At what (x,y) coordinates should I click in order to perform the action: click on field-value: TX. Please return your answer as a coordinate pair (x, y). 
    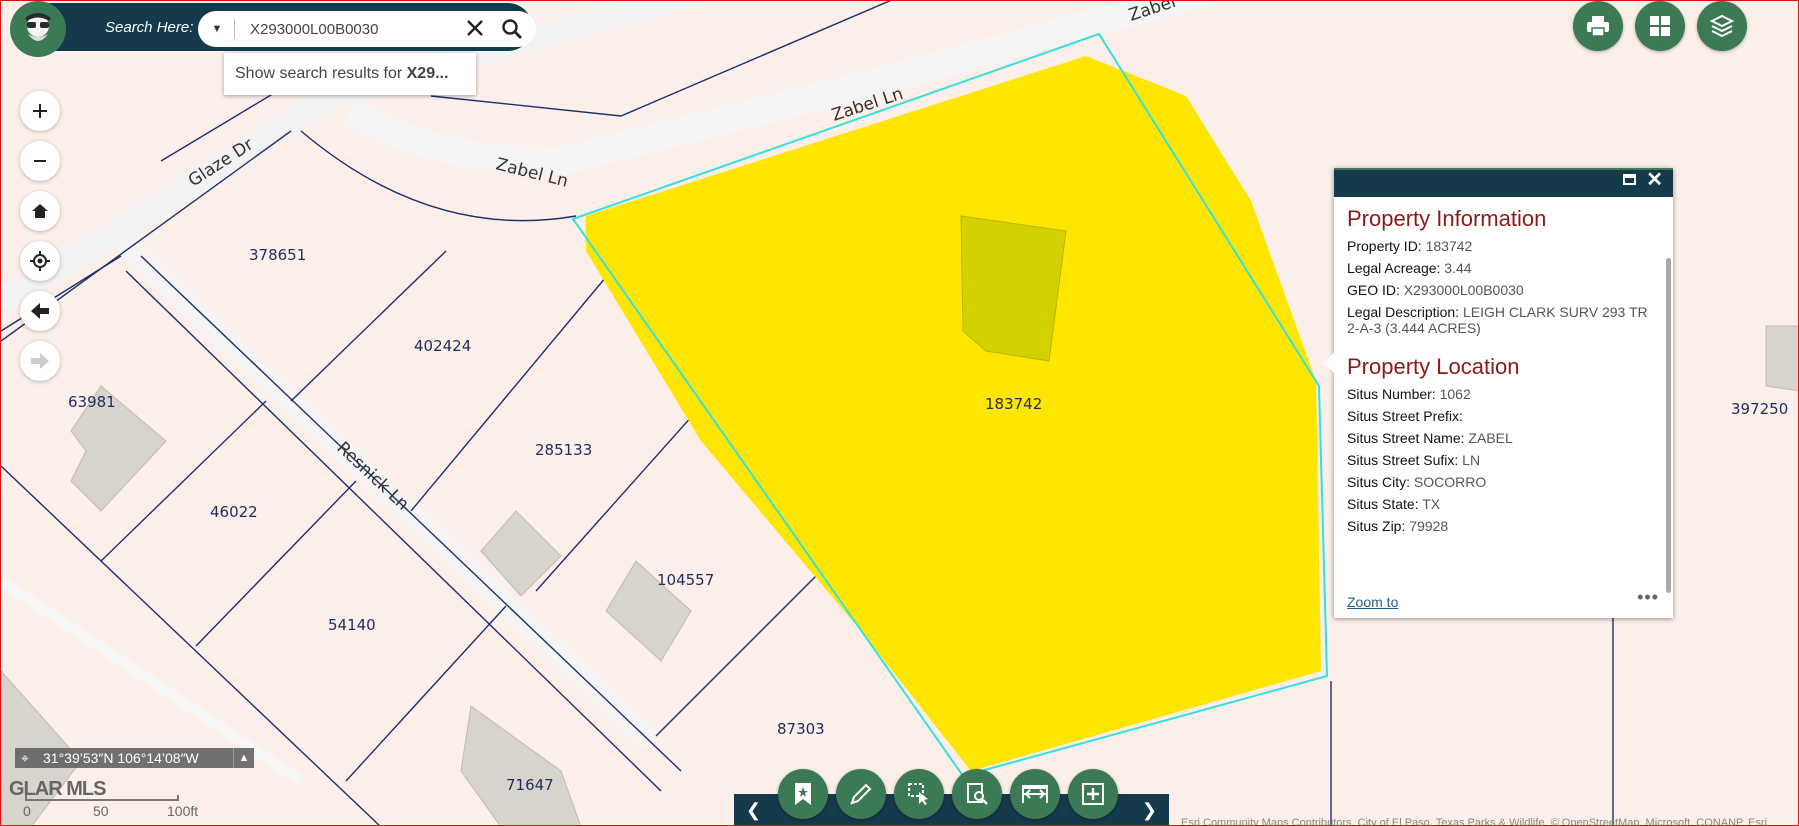
    Looking at the image, I should click on (1431, 504).